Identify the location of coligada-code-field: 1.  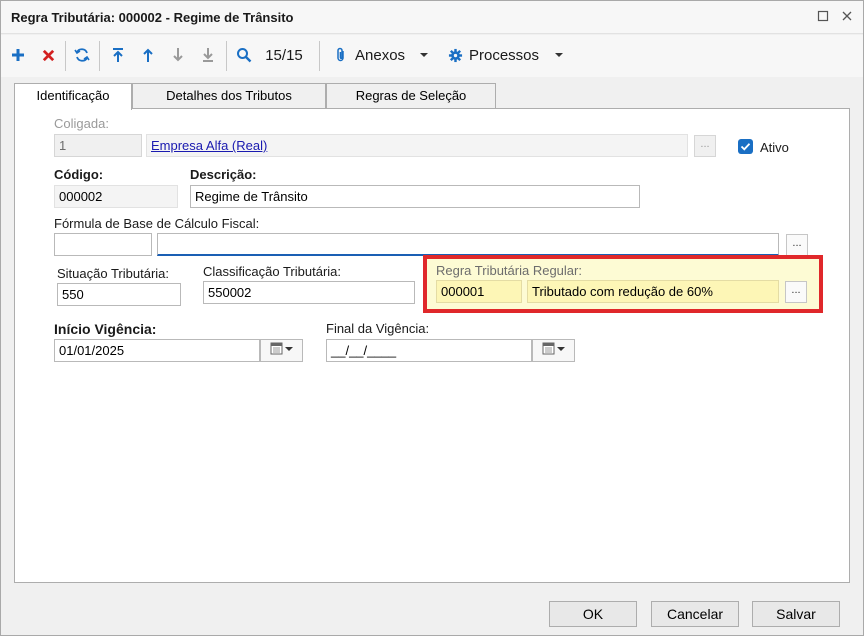
(98, 145).